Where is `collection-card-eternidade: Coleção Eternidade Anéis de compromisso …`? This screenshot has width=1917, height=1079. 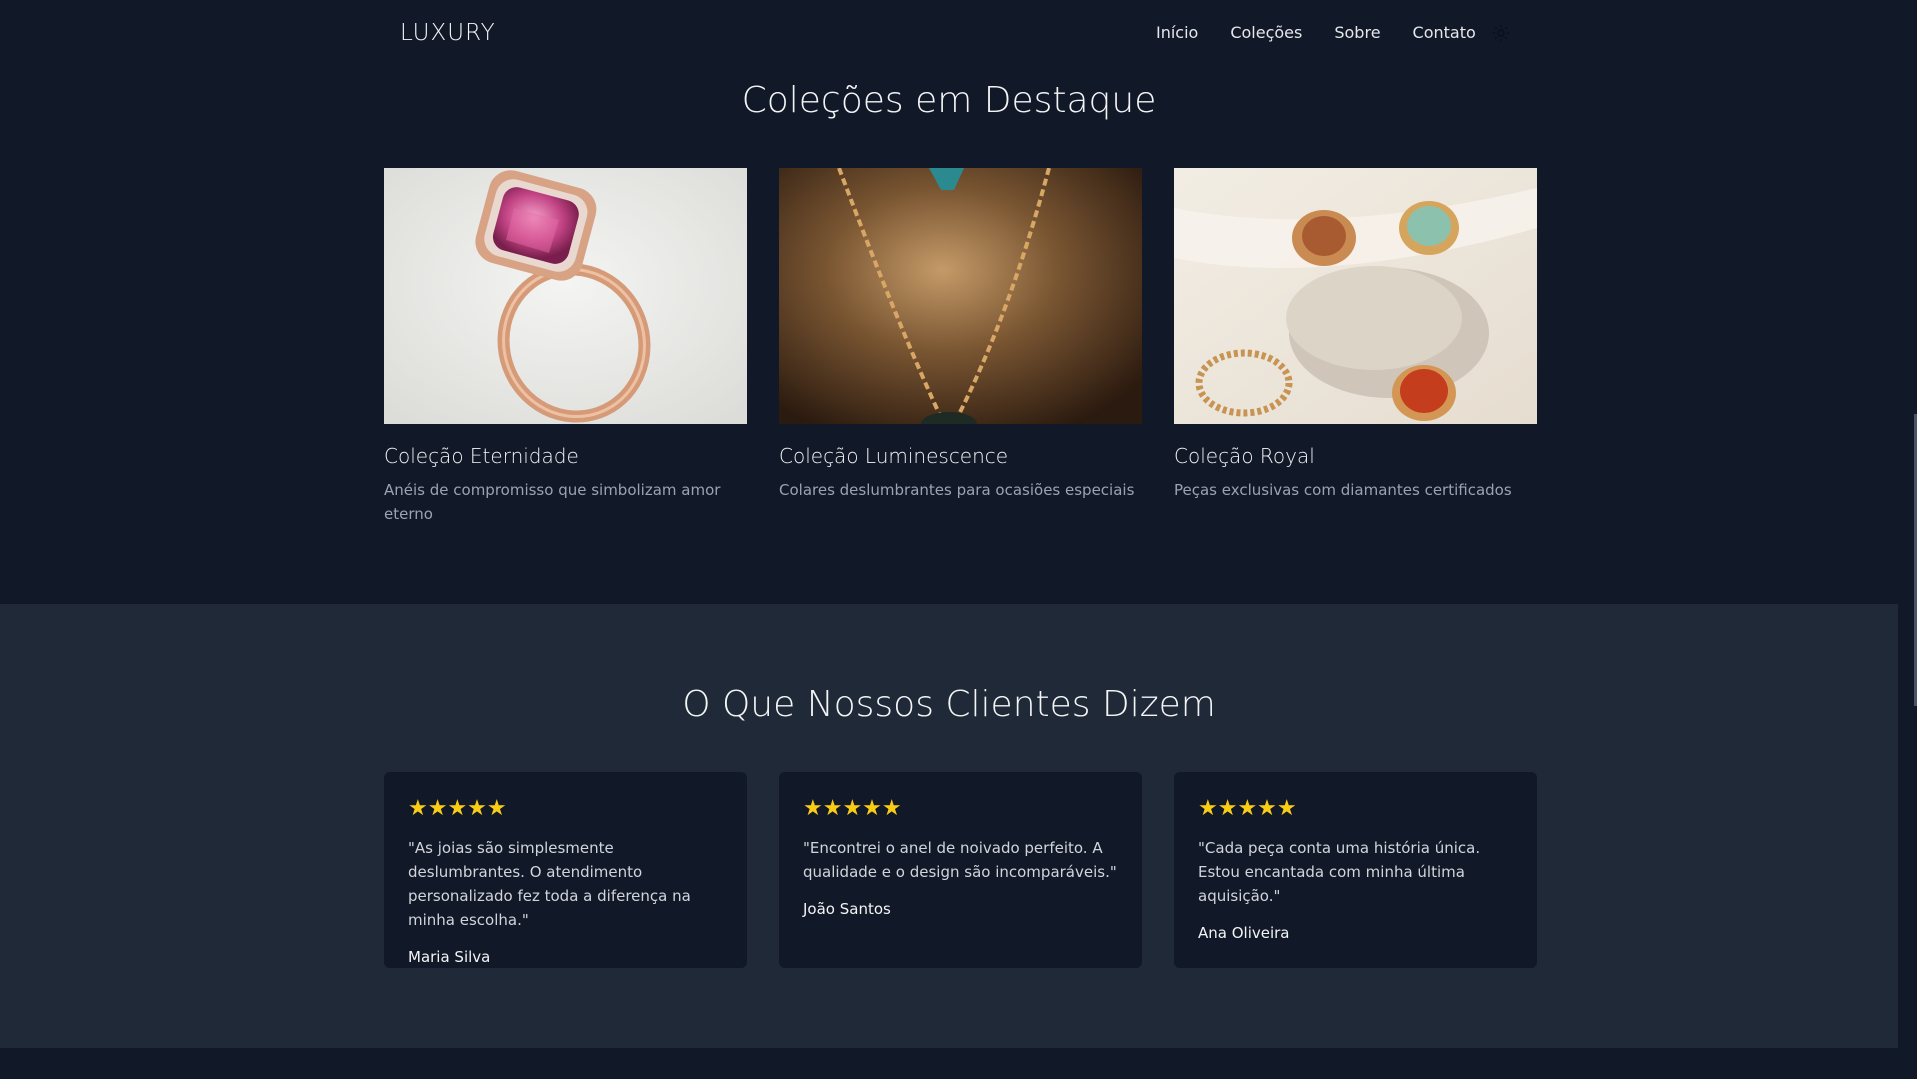 collection-card-eternidade: Coleção Eternidade Anéis de compromisso … is located at coordinates (565, 347).